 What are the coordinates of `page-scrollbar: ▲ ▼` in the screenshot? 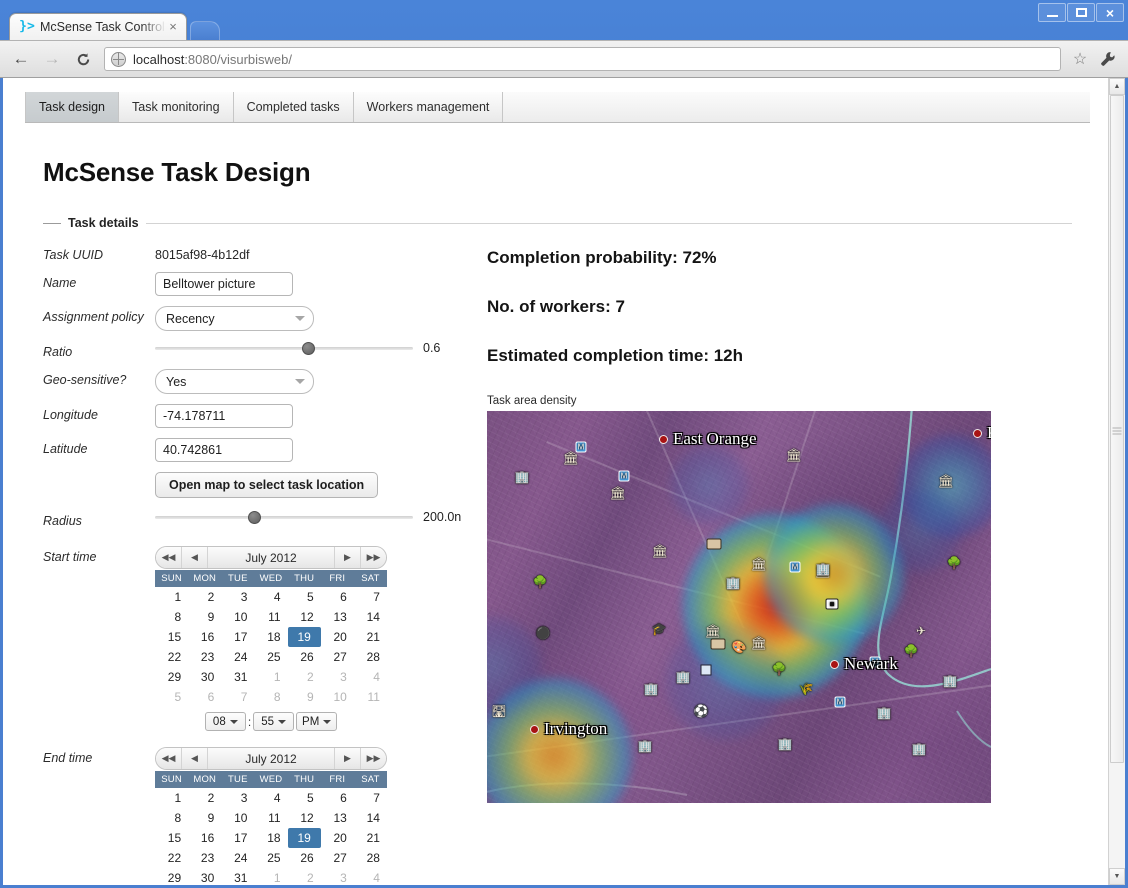 It's located at (1116, 481).